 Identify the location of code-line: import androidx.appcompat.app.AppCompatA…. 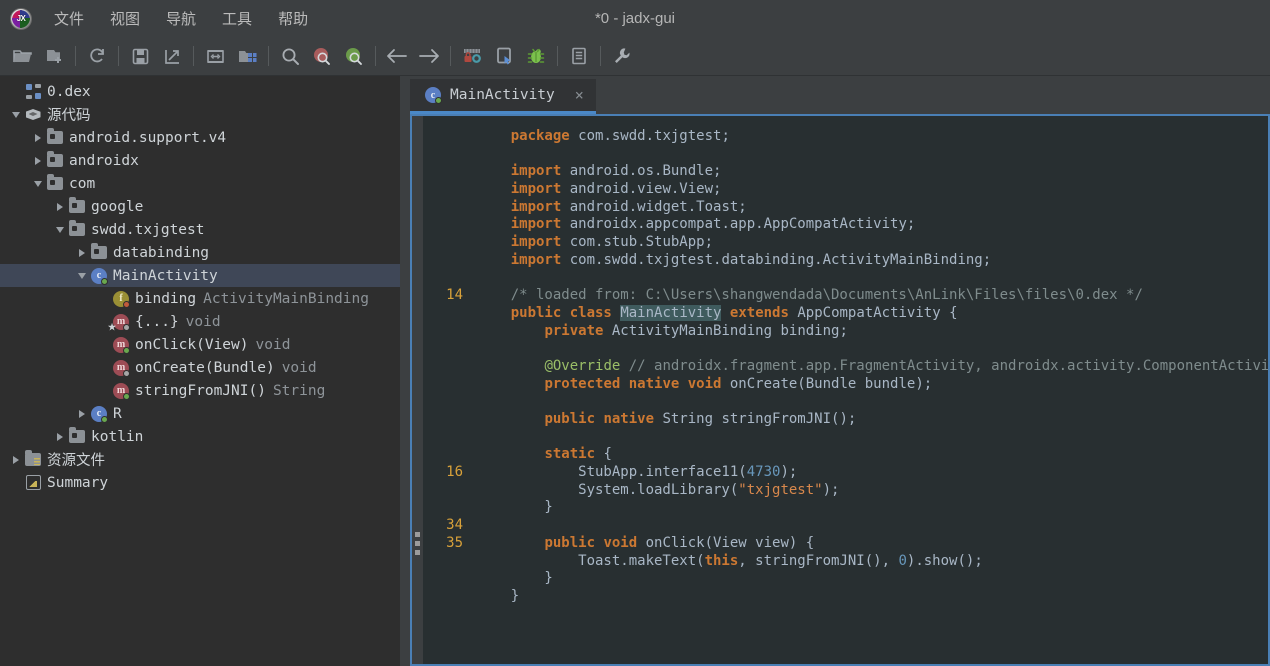
(872, 225).